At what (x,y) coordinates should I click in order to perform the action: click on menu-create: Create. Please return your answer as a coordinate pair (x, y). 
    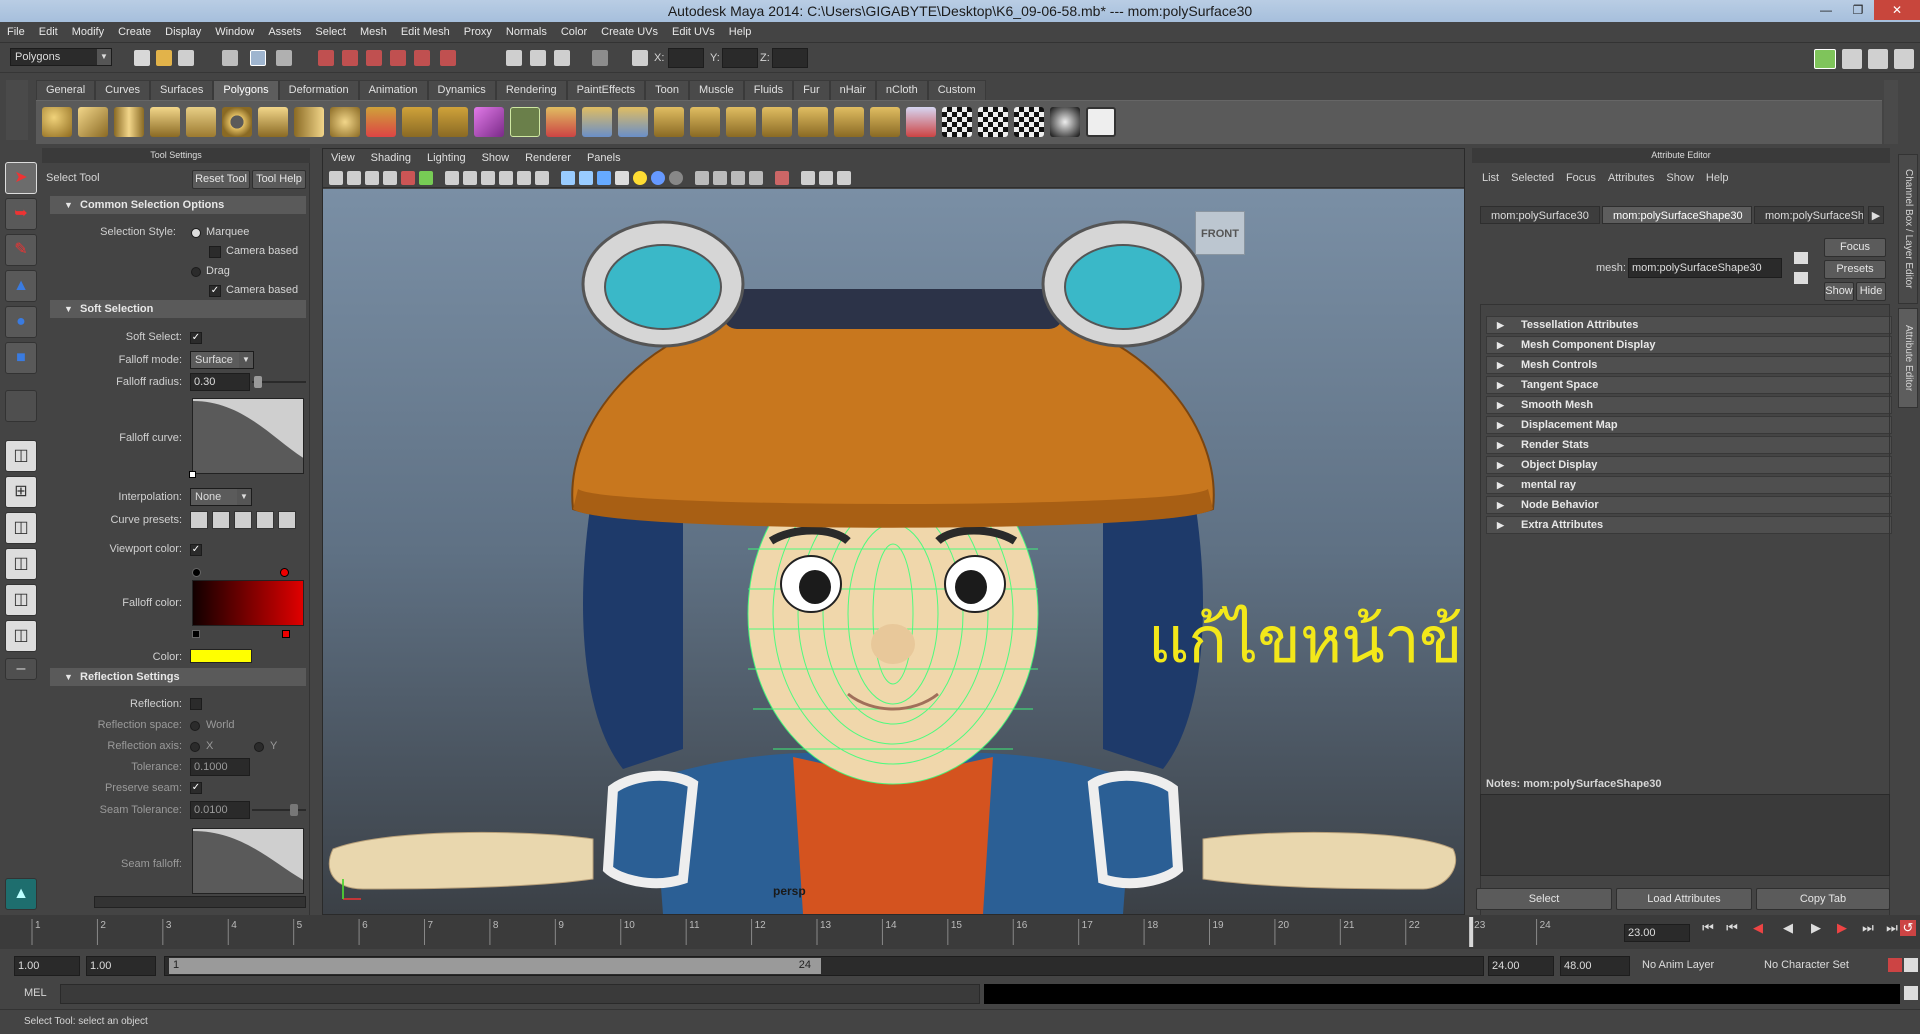
    Looking at the image, I should click on (134, 32).